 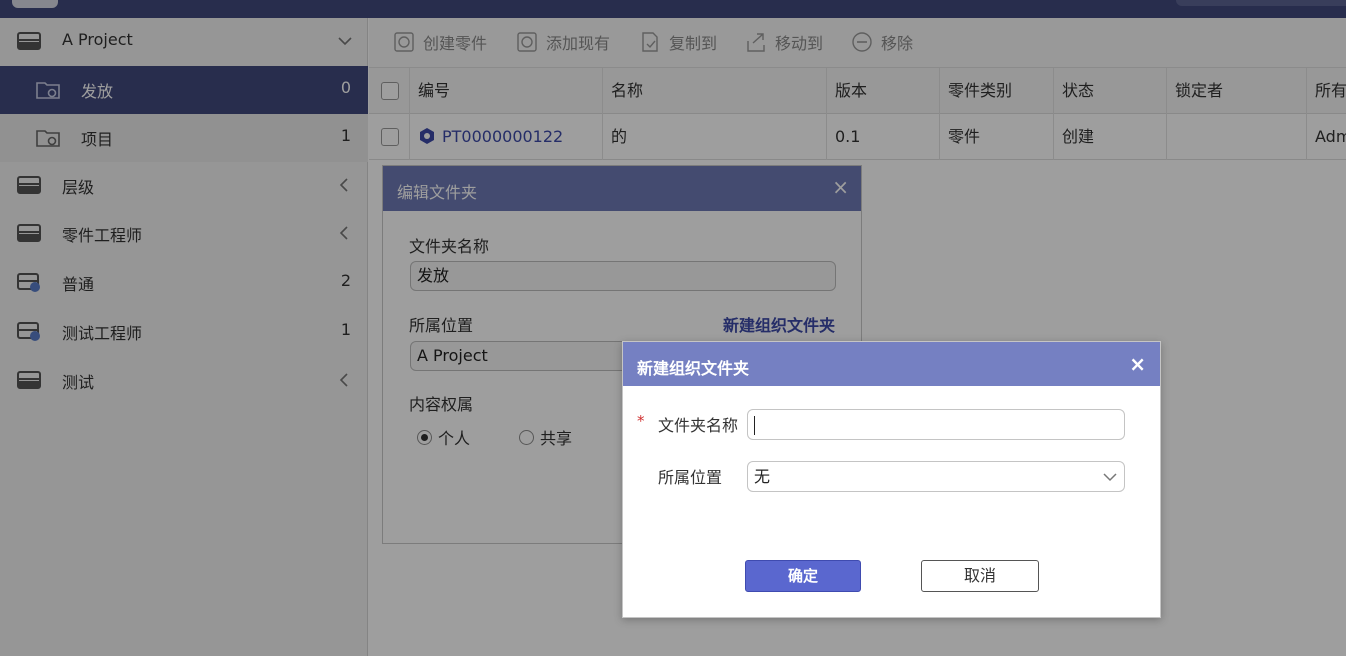 I want to click on folder-name-label: 文件夹名称, so click(x=698, y=425).